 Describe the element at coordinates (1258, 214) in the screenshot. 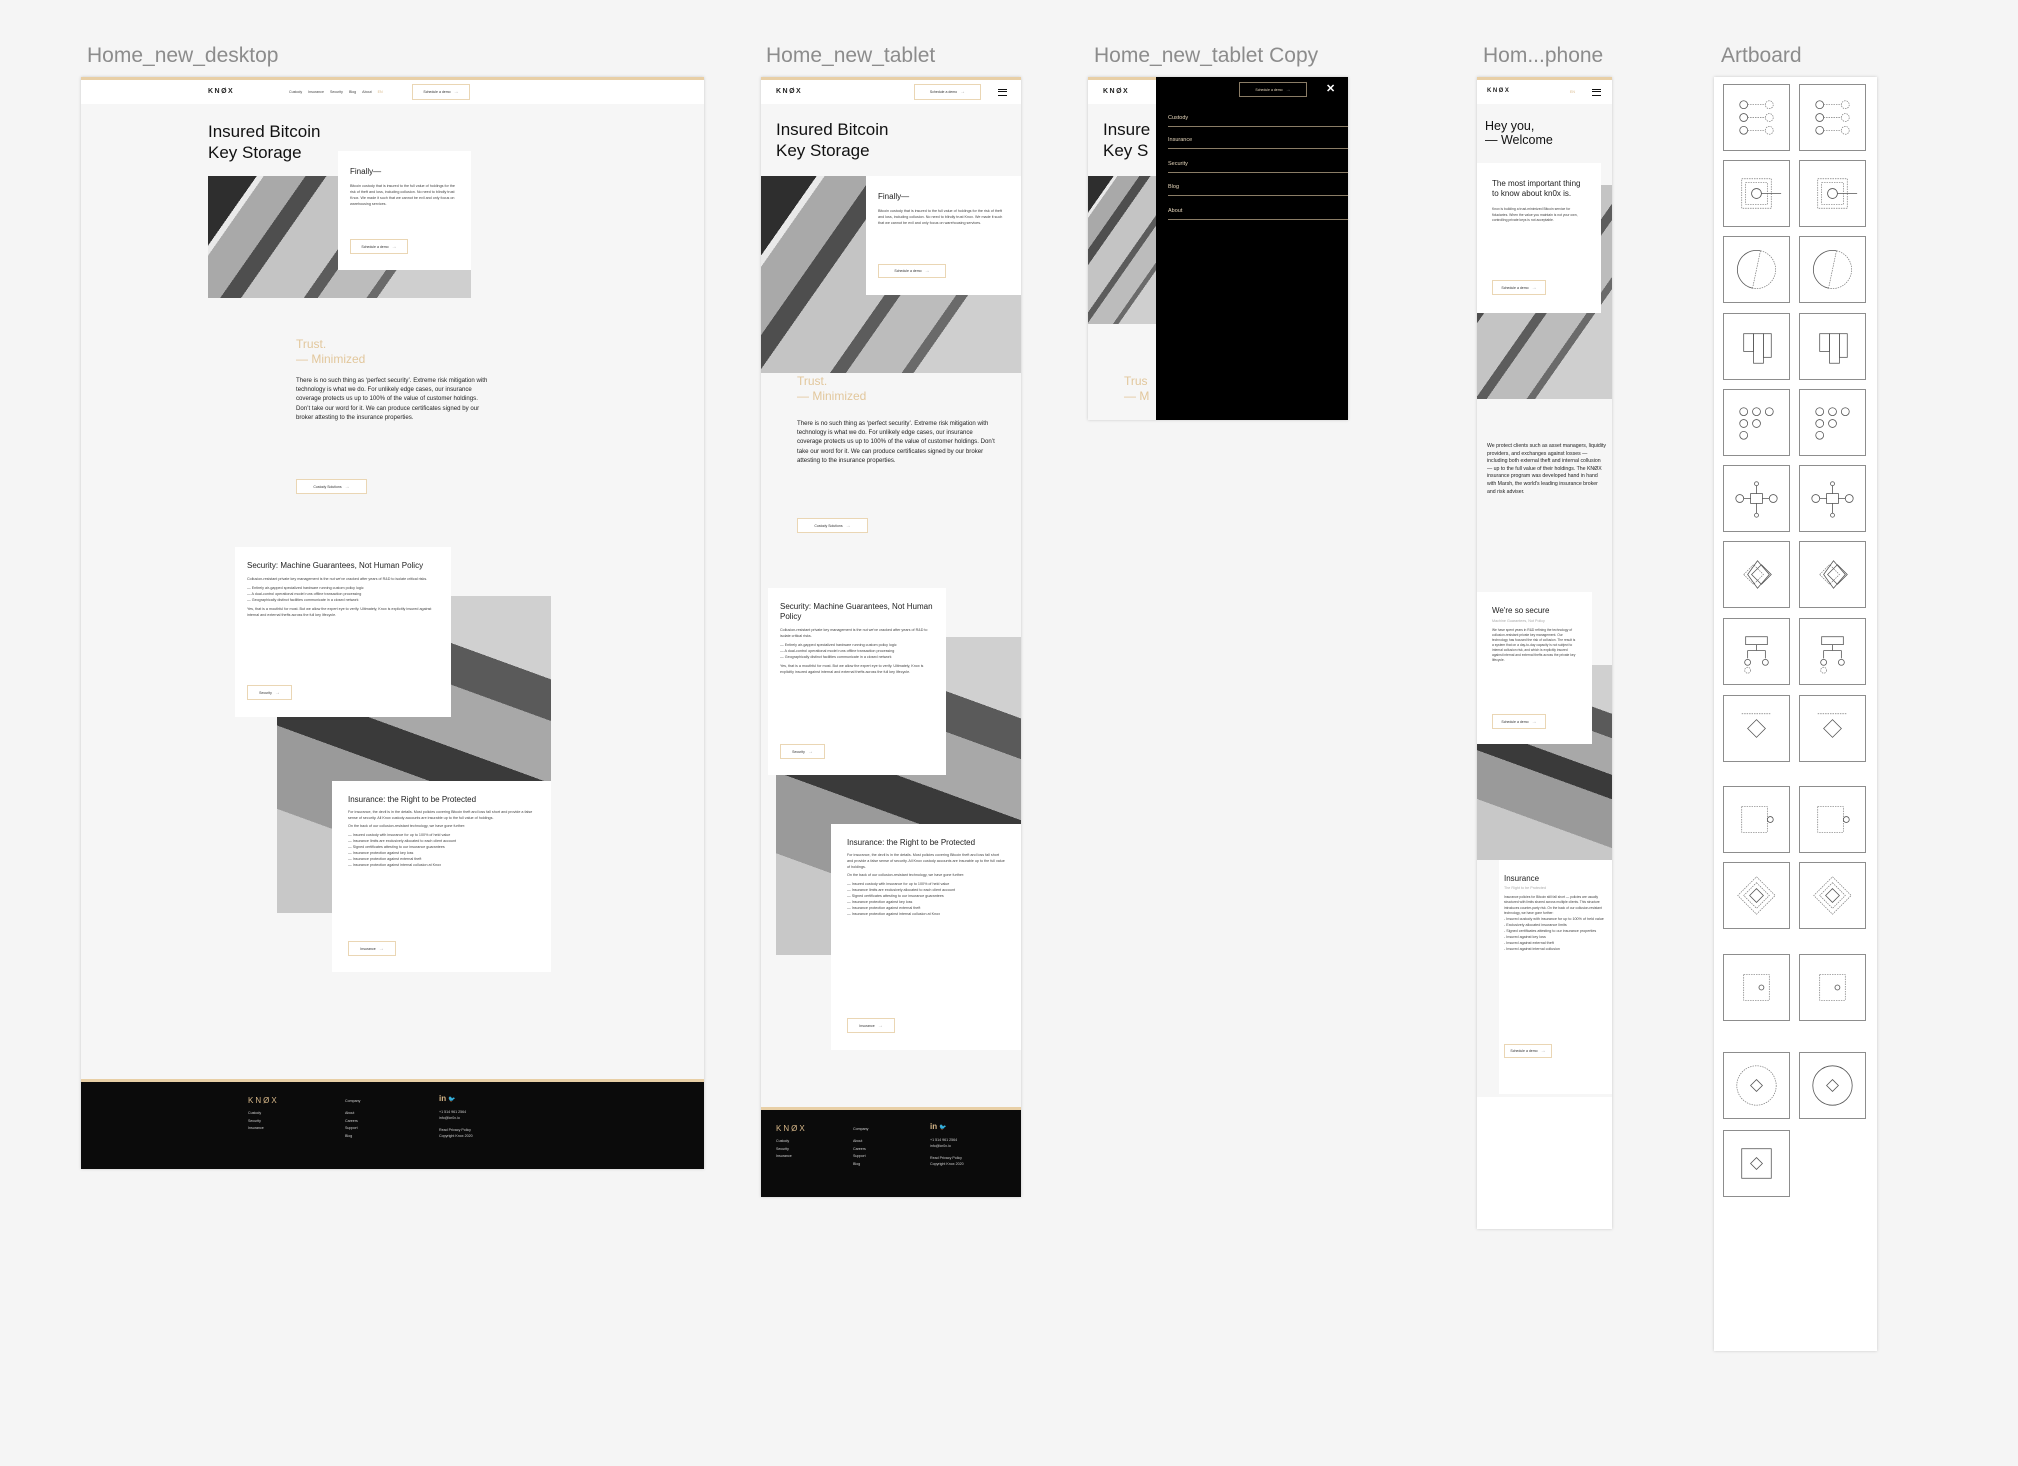

I see `menu-item-about: About` at that location.